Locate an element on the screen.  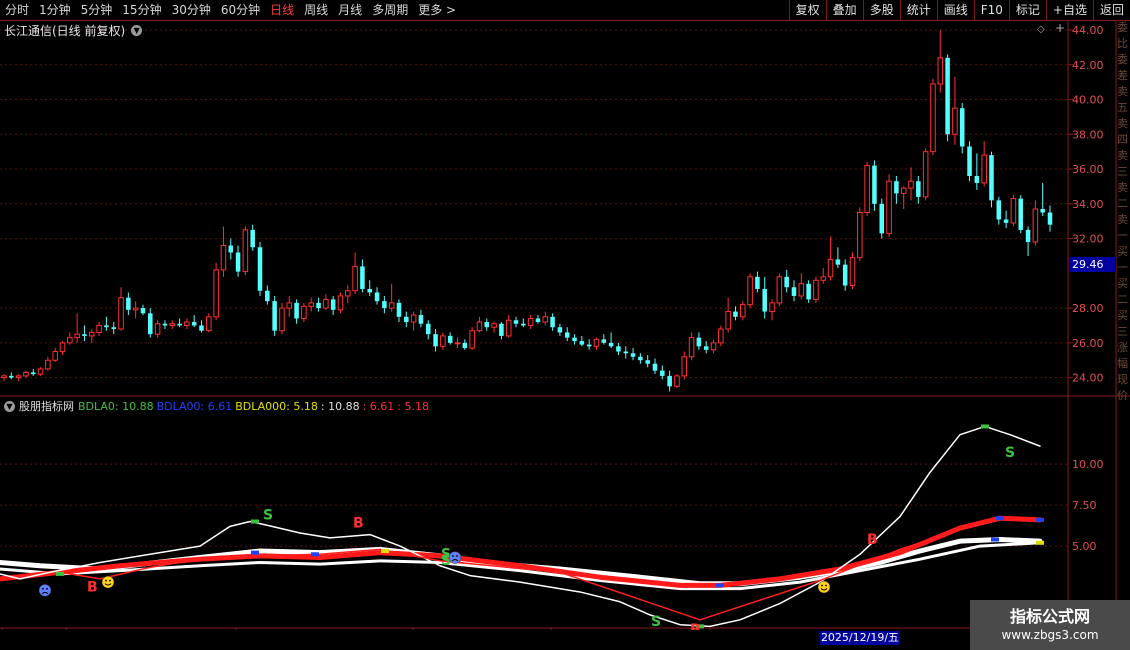
quote-panel-char: 三 is located at coordinates (1122, 171).